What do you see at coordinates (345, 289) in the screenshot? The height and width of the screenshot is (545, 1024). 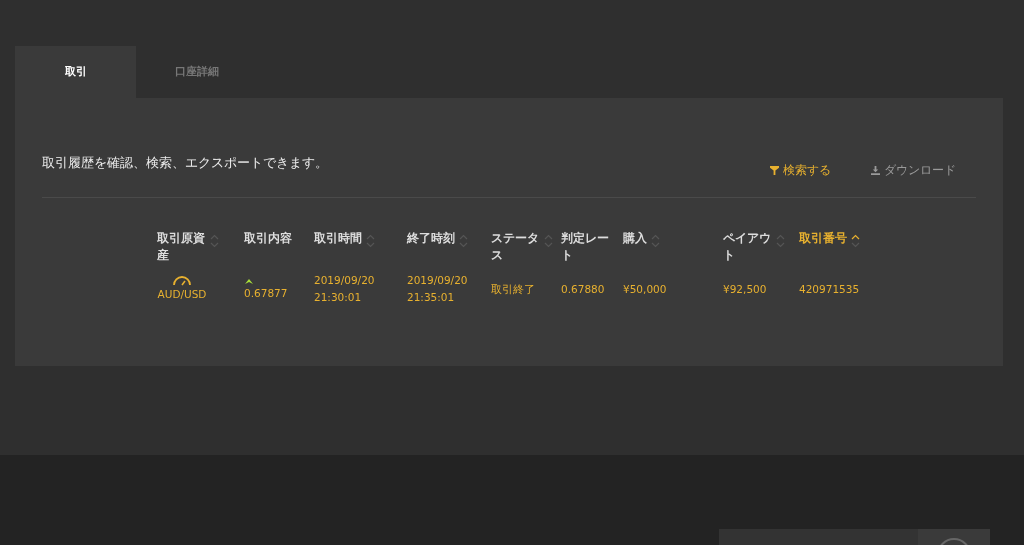 I see `table-cell-text: 2019/09/20 21:30:01` at bounding box center [345, 289].